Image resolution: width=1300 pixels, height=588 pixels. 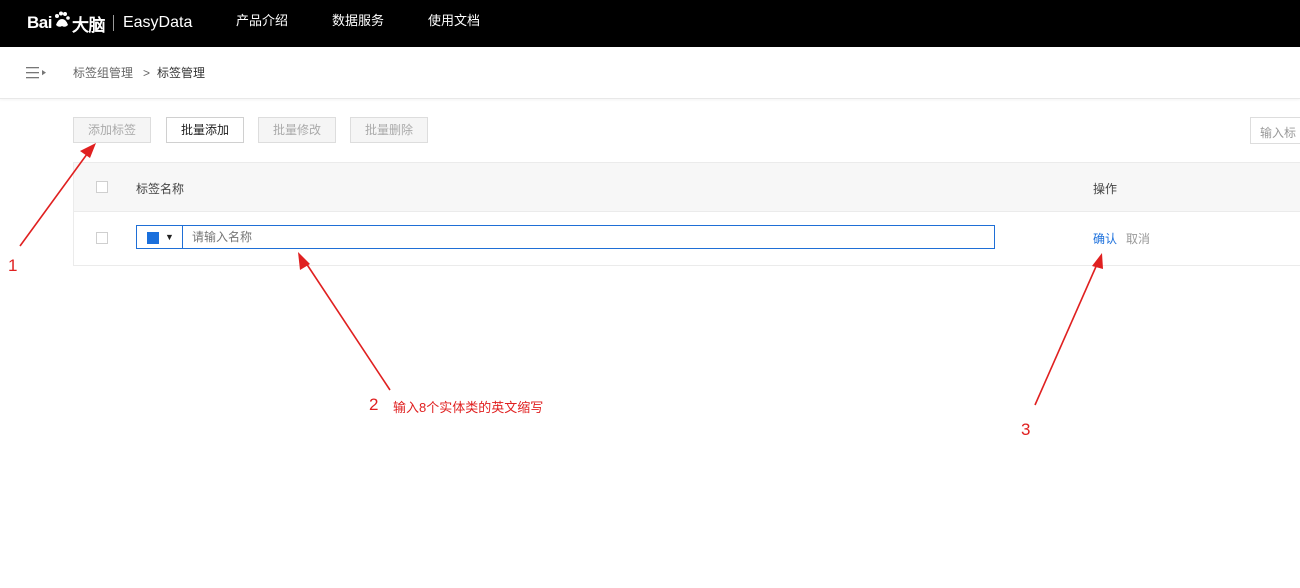 What do you see at coordinates (153, 238) in the screenshot?
I see `color-swatch` at bounding box center [153, 238].